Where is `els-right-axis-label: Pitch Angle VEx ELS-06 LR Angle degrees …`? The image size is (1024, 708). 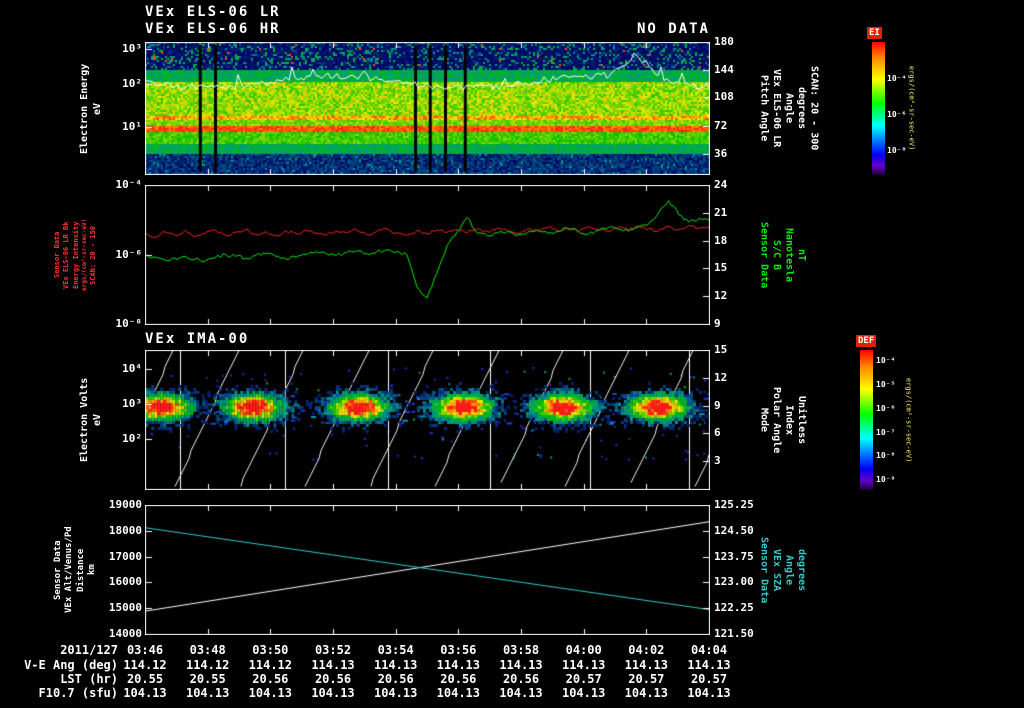
els-right-axis-label: Pitch Angle VEx ELS-06 LR Angle degrees … is located at coordinates (789, 108).